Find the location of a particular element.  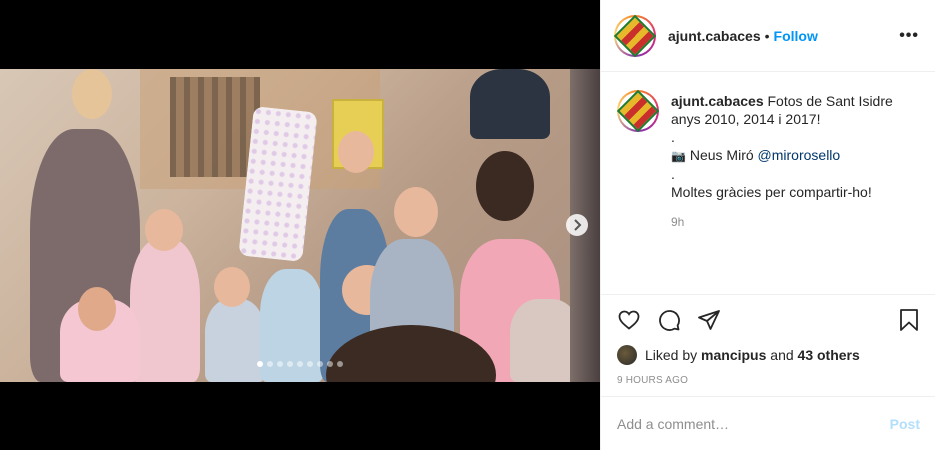

photo-window is located at coordinates (215, 127).